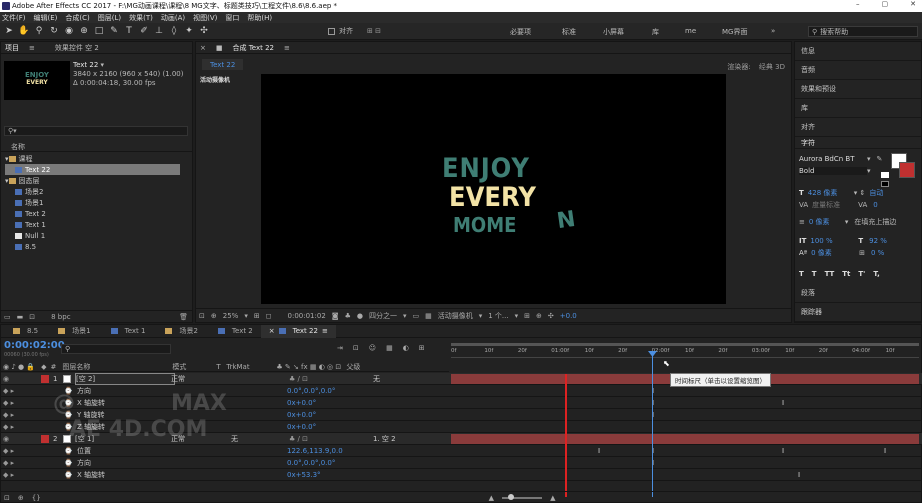 The width and height of the screenshot is (922, 503). What do you see at coordinates (331, 31) in the screenshot?
I see `align-checkbox` at bounding box center [331, 31].